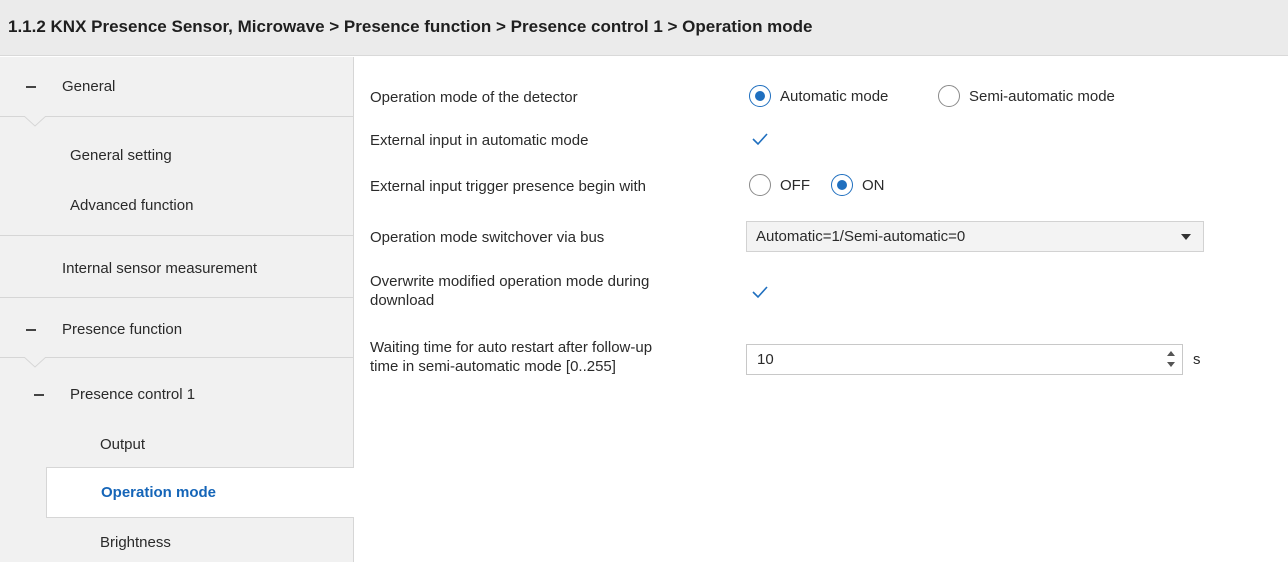 The height and width of the screenshot is (562, 1288). Describe the element at coordinates (123, 444) in the screenshot. I see `sidebar-item-label: Output` at that location.